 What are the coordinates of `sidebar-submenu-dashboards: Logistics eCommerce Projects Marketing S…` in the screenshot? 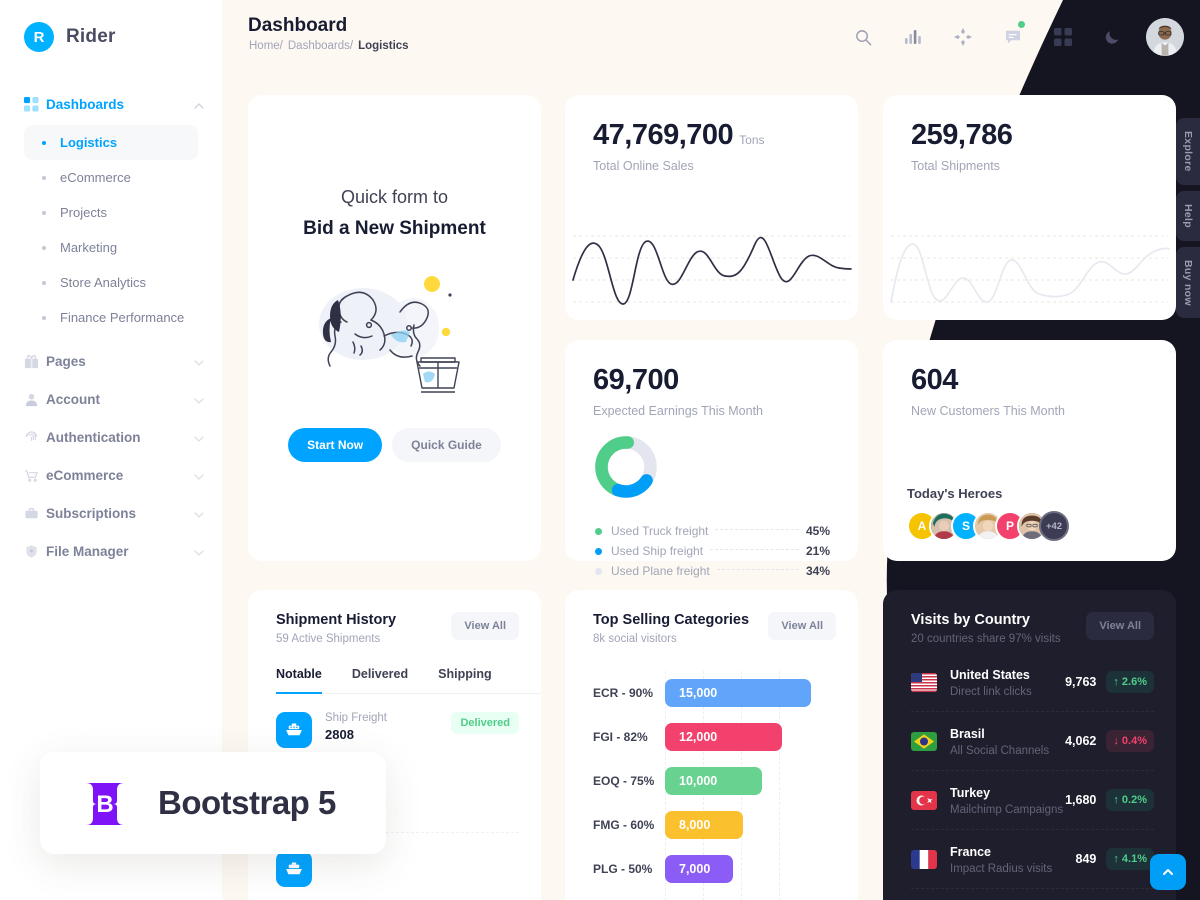 It's located at (111, 230).